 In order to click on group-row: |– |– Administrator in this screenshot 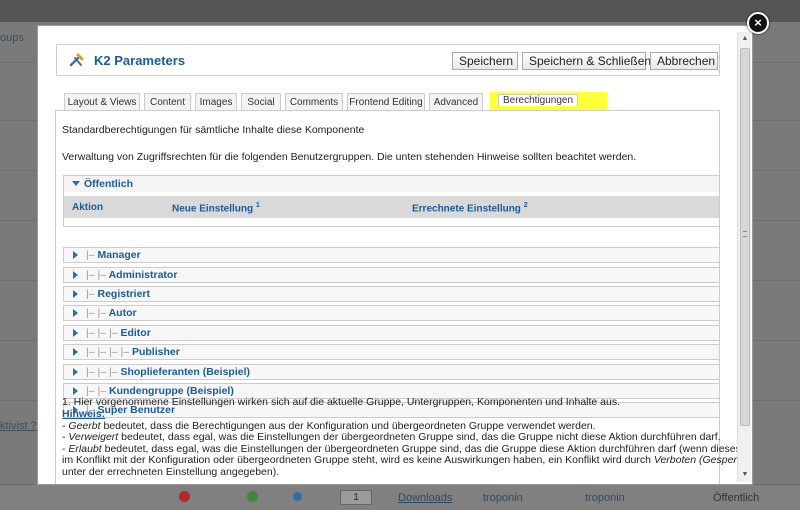, I will do `click(391, 275)`.